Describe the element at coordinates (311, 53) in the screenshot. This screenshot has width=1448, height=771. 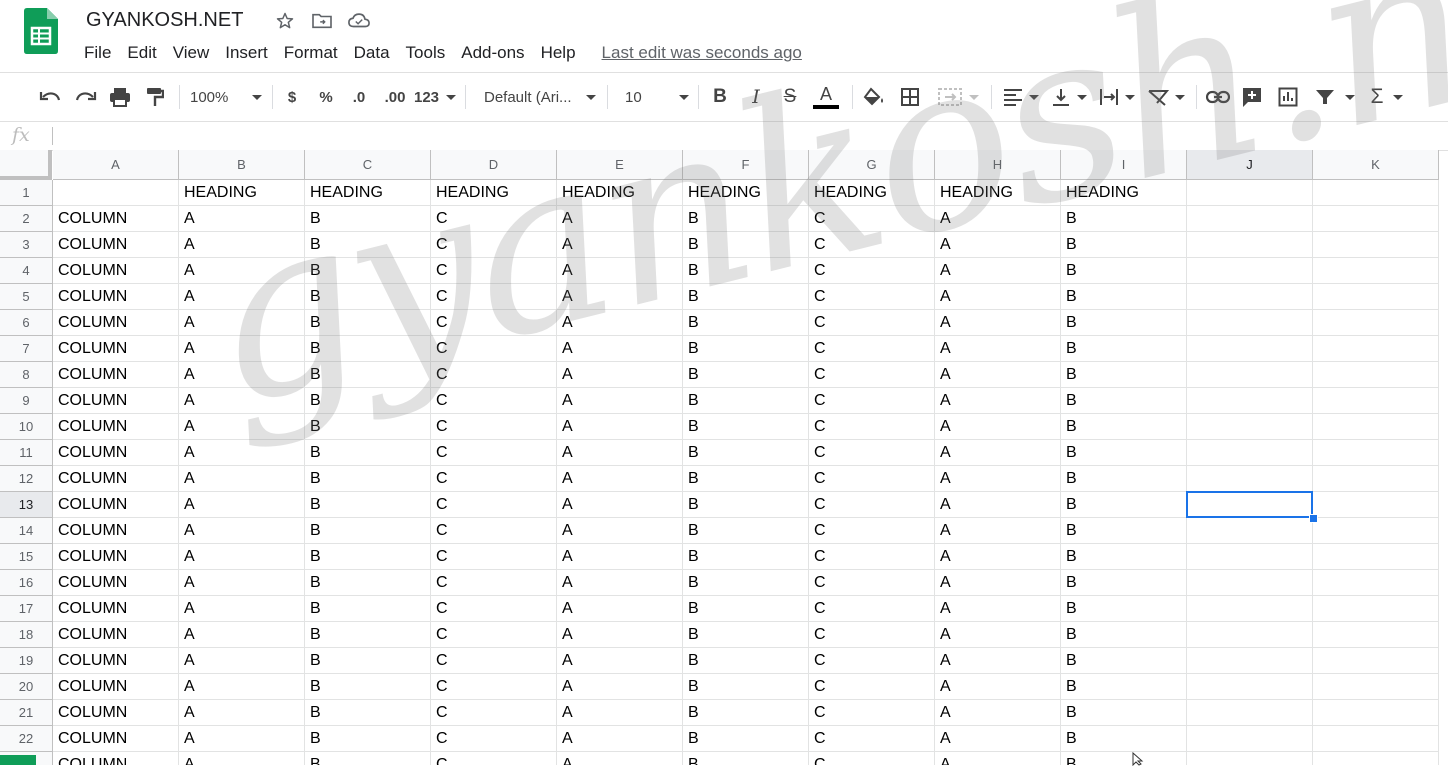
I see `menu-format: Format` at that location.